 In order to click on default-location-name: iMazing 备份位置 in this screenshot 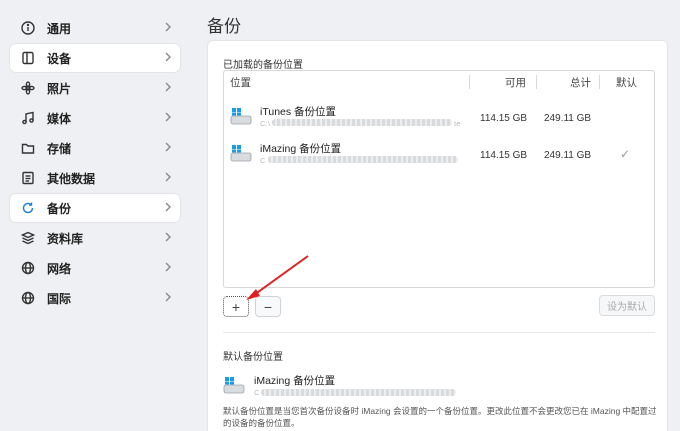, I will do `click(295, 381)`.